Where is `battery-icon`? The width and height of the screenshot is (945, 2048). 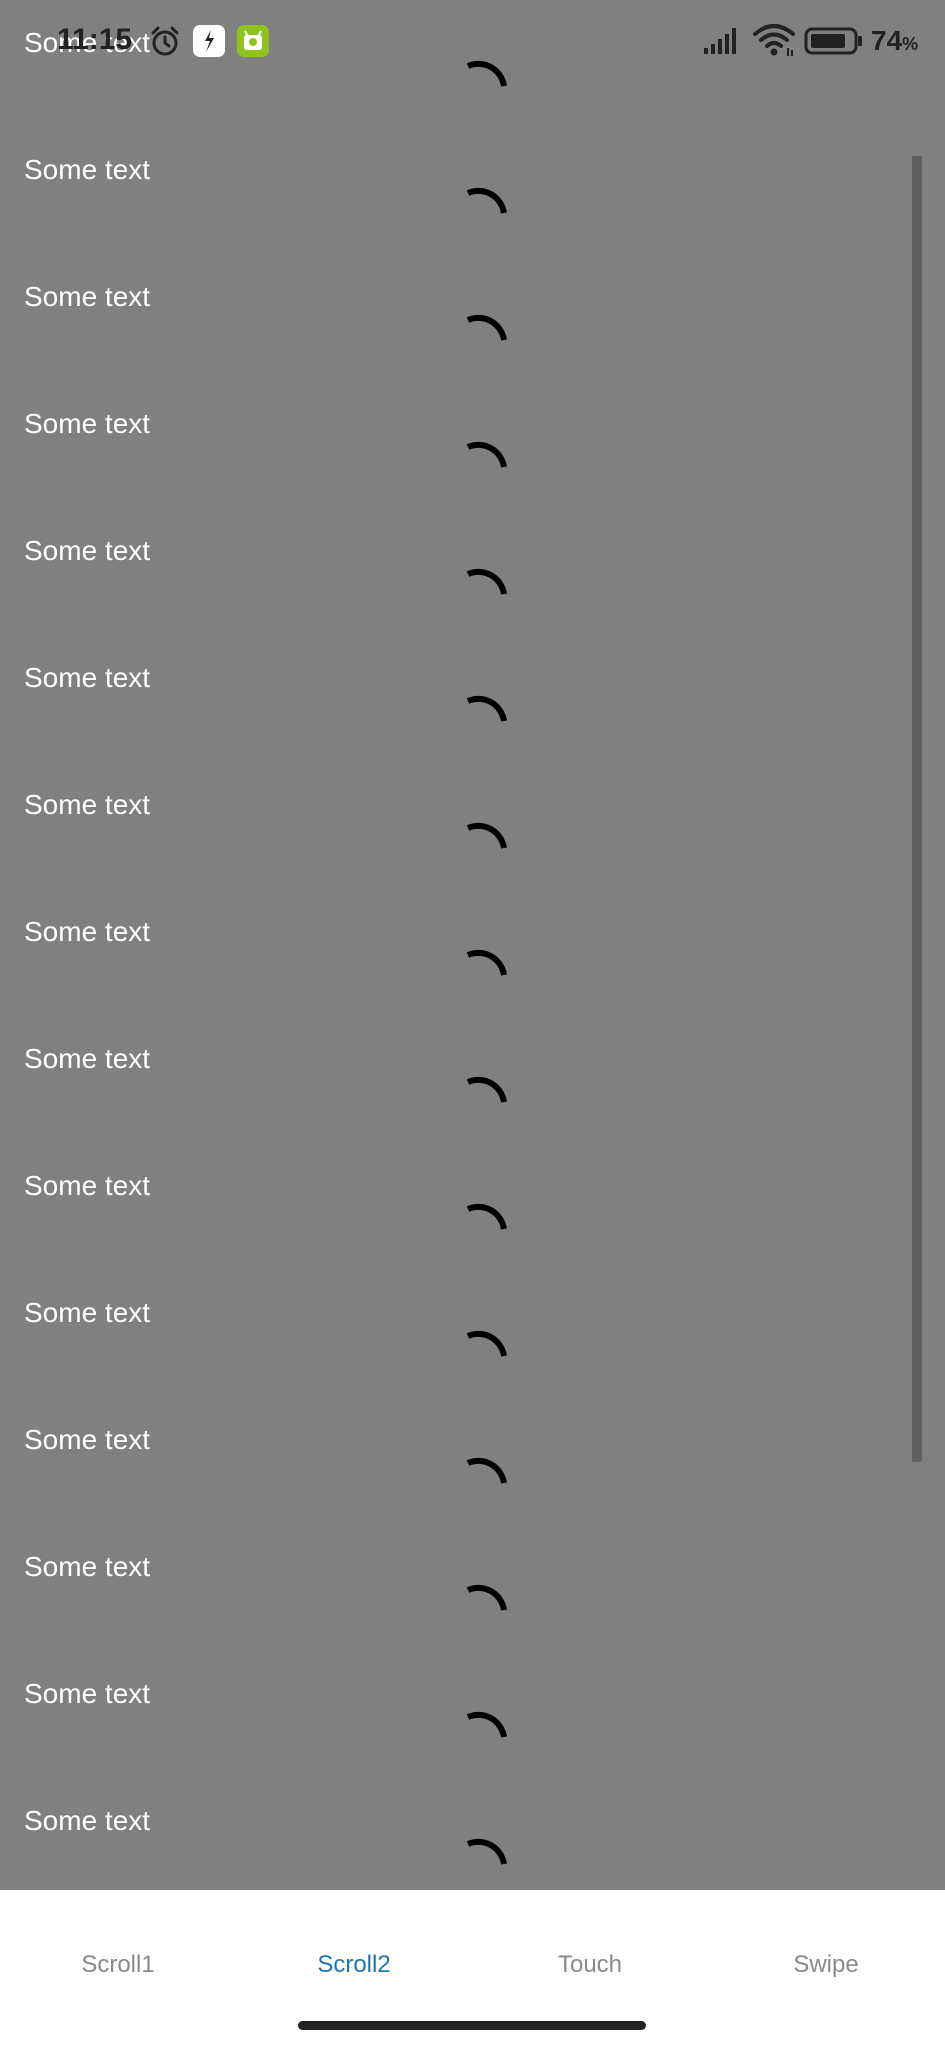 battery-icon is located at coordinates (834, 43).